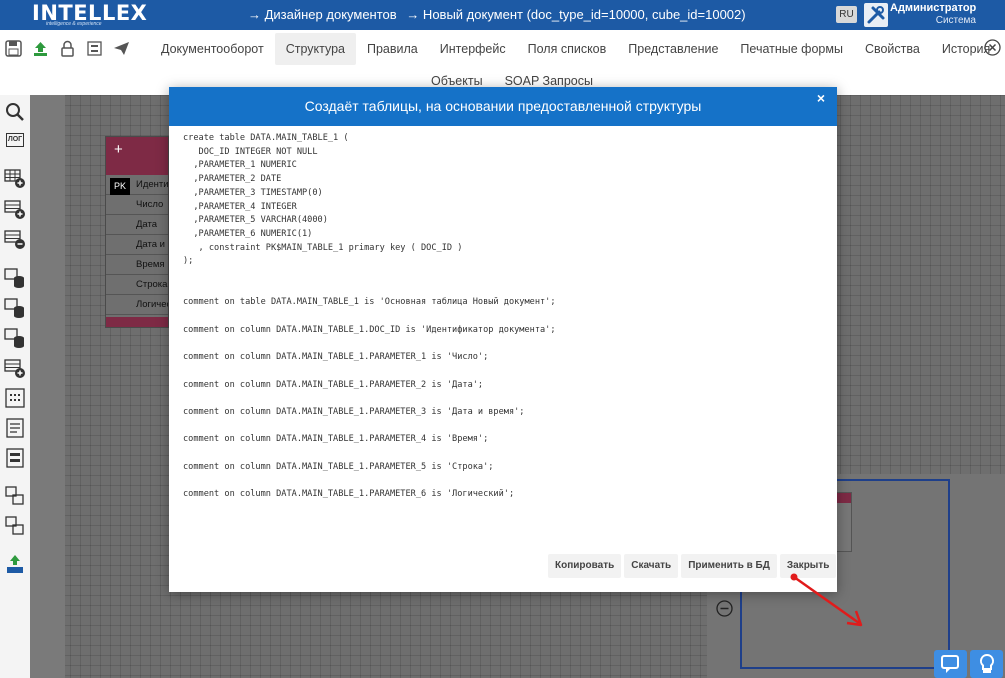 This screenshot has width=1005, height=678. I want to click on add-column-icon, so click(15, 209).